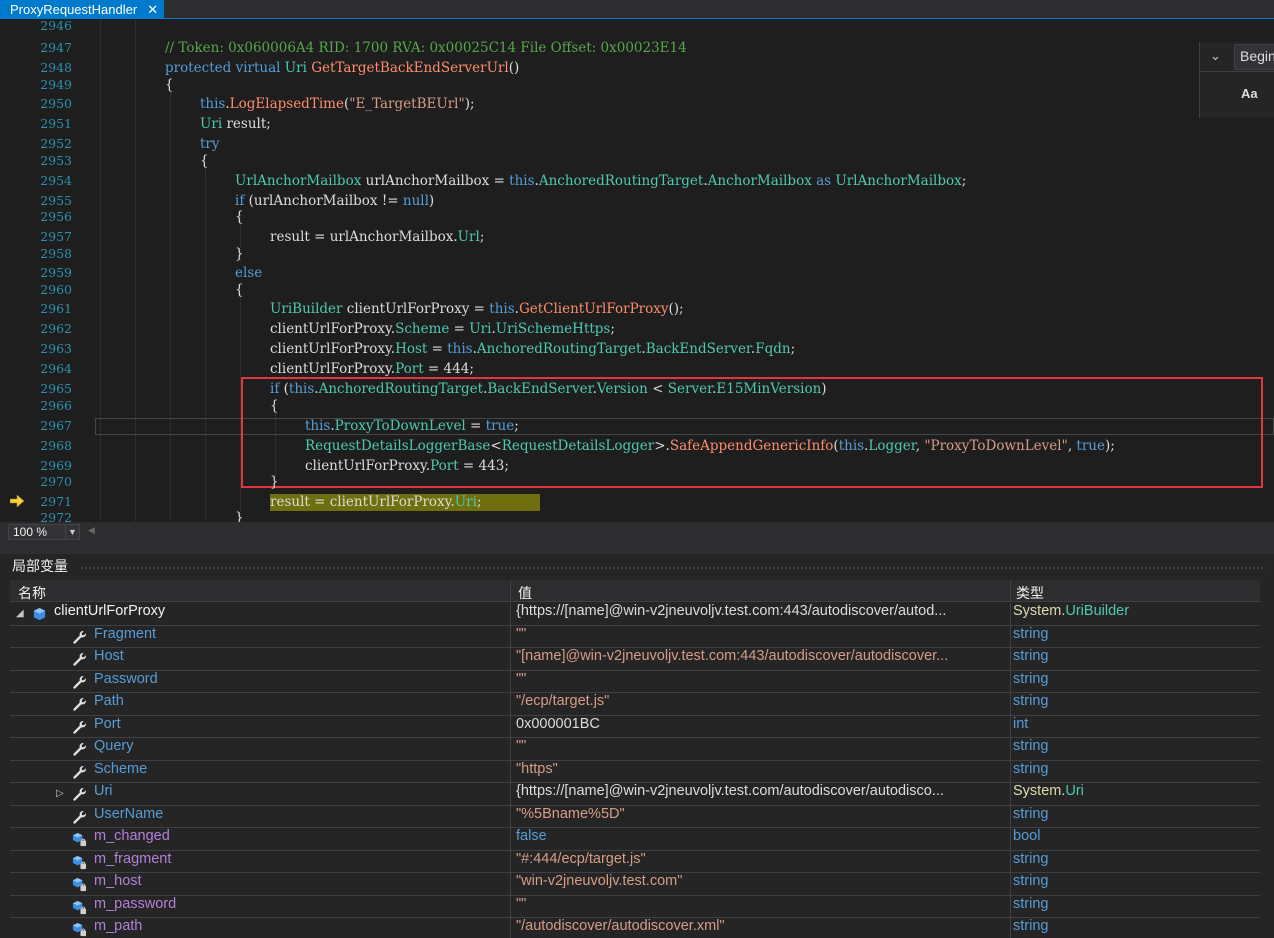 This screenshot has height=938, width=1274. I want to click on collapse-icon: ◢, so click(20, 614).